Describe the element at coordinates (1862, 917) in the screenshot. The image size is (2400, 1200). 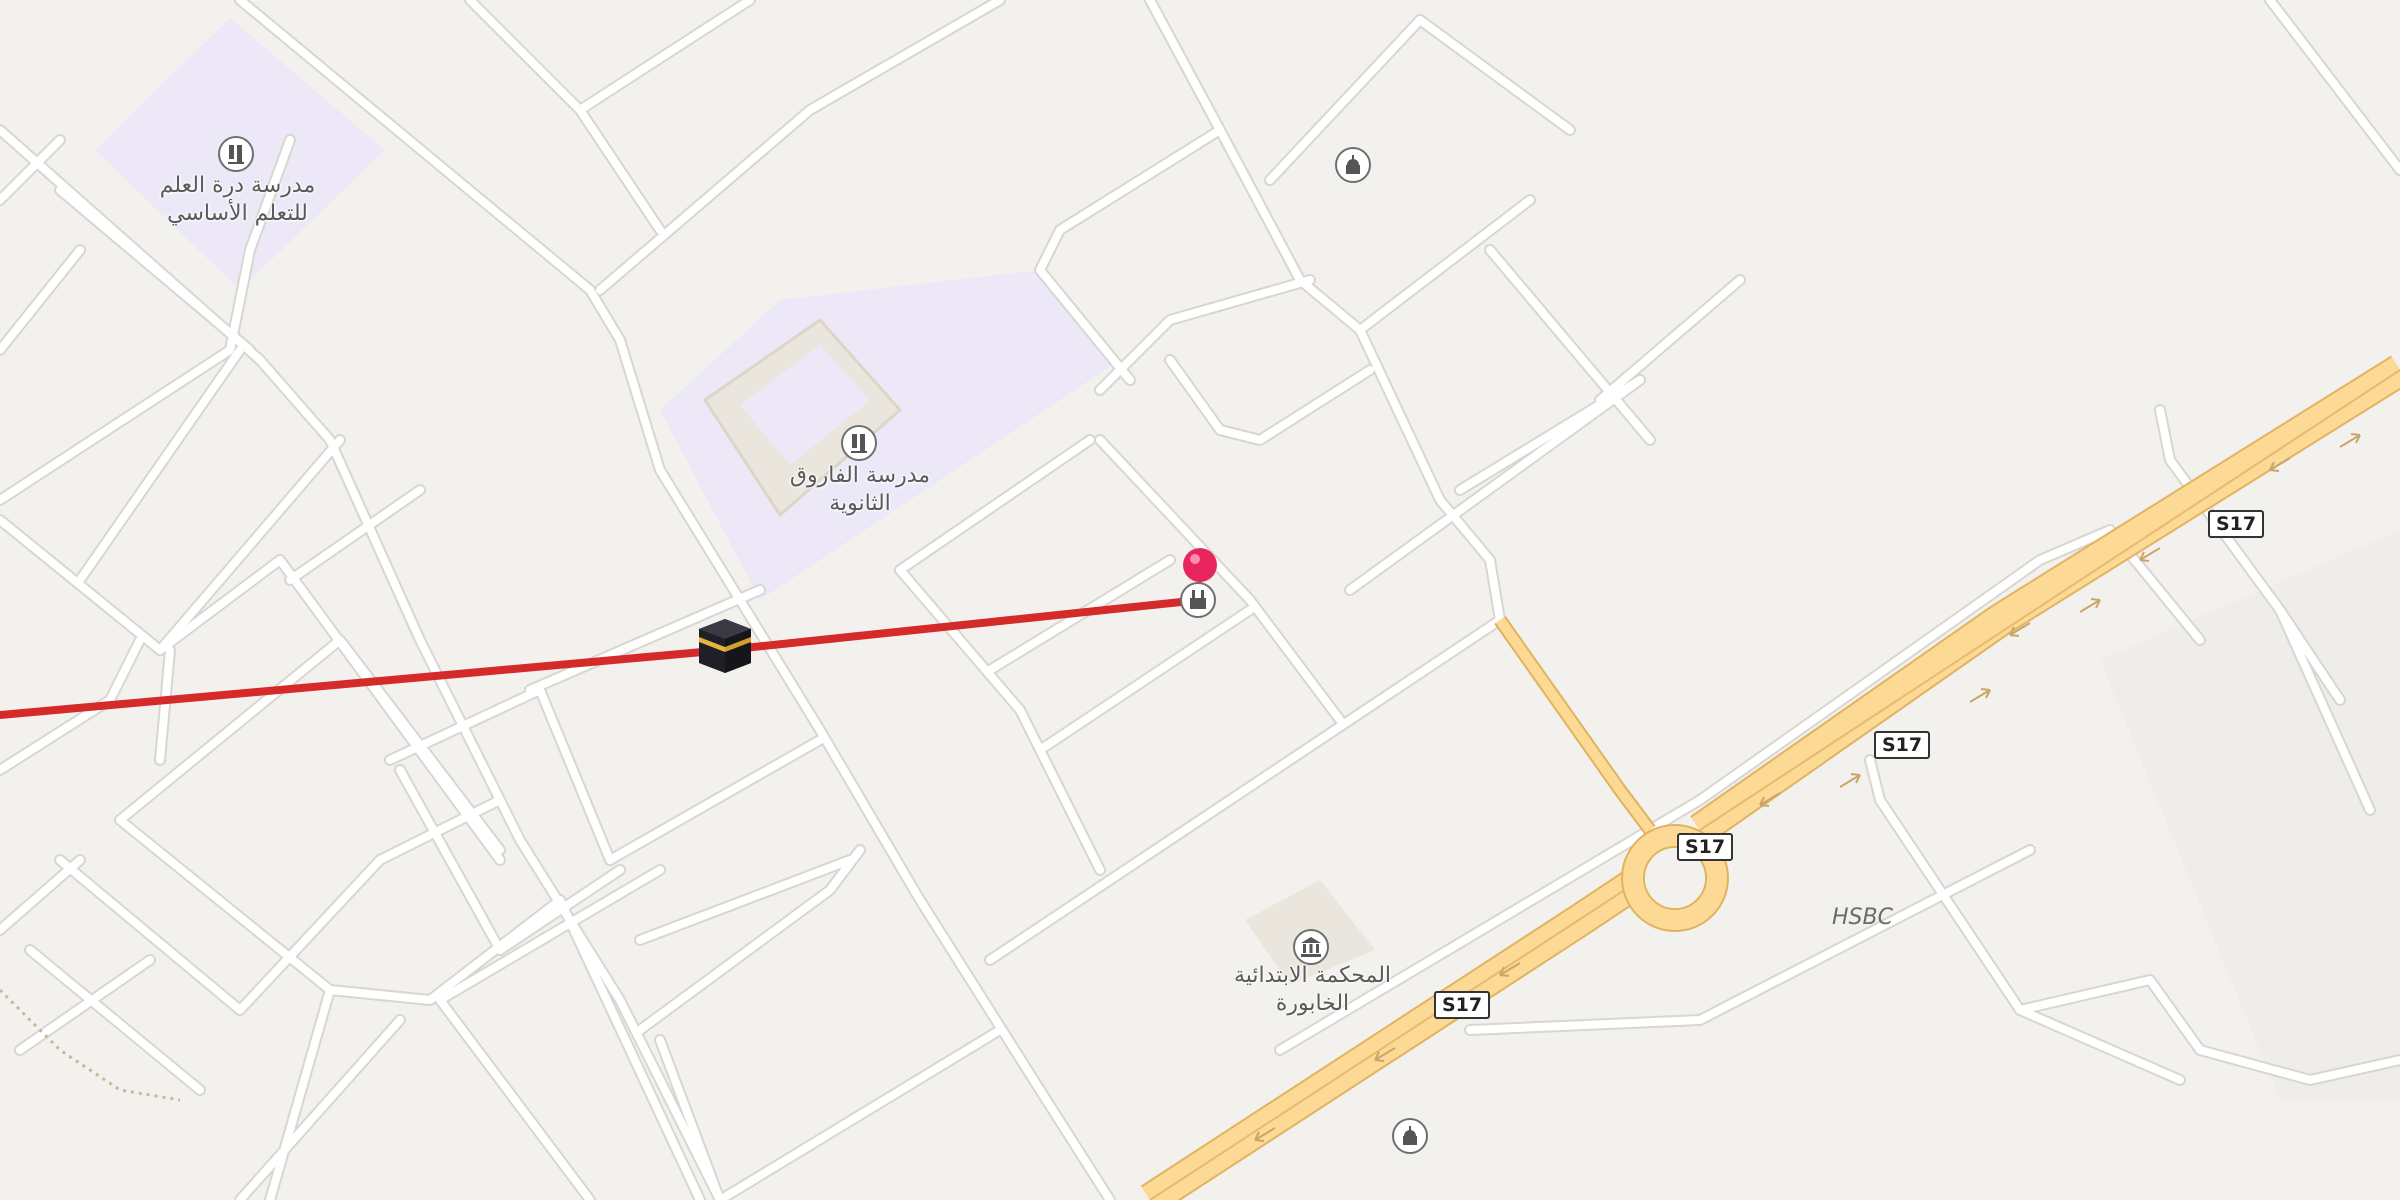
I see `hsbc-label: HSBC` at that location.